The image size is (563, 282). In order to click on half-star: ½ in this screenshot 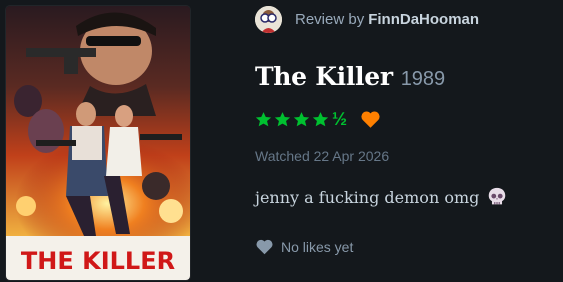, I will do `click(340, 118)`.